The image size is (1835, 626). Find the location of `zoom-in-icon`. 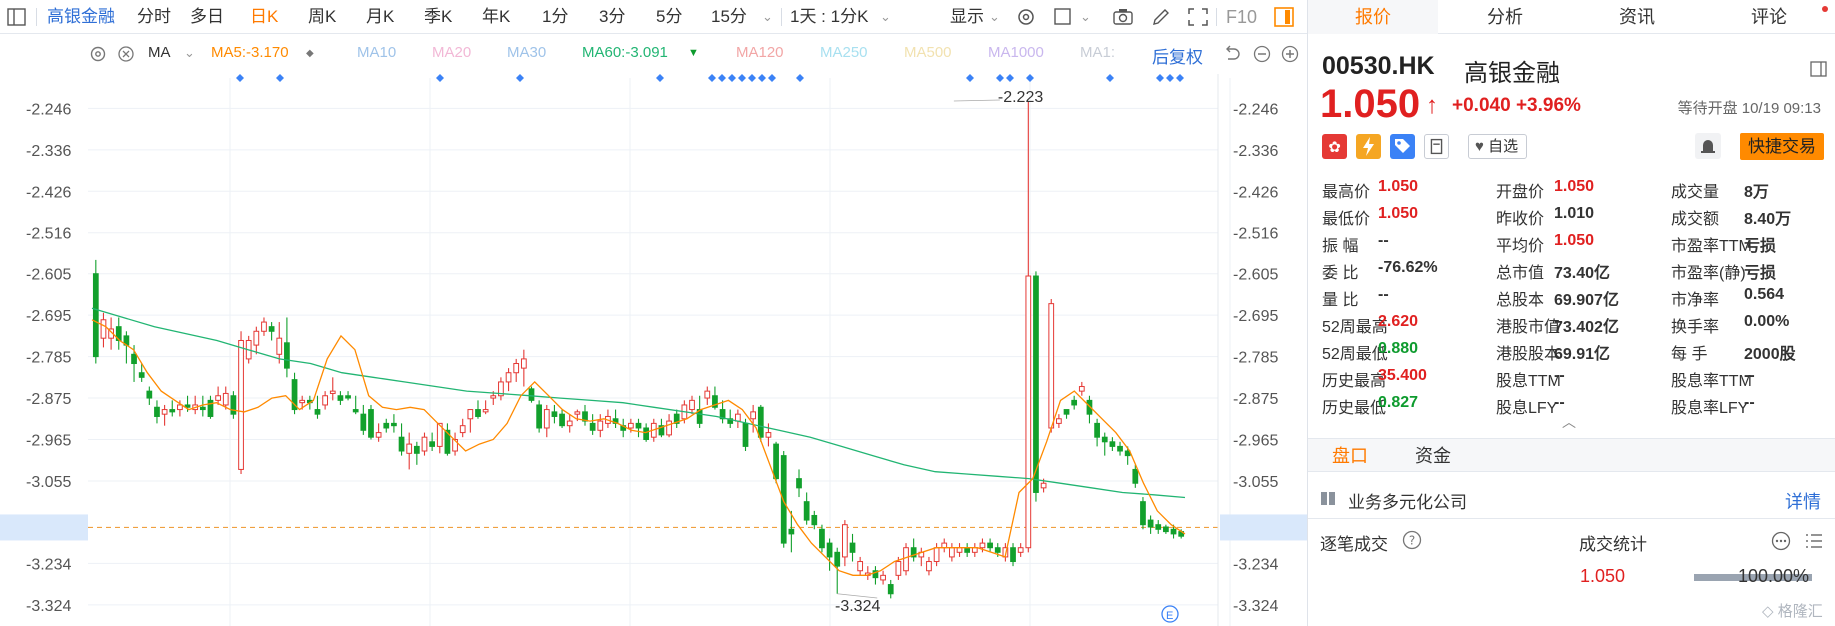

zoom-in-icon is located at coordinates (1290, 54).